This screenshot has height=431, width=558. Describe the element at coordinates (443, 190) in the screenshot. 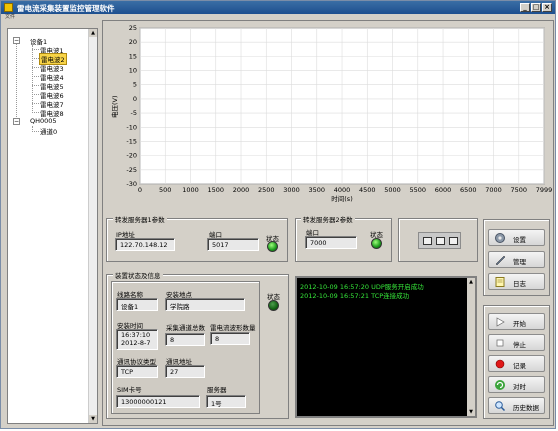

I see `x-tick-label: 6000` at that location.